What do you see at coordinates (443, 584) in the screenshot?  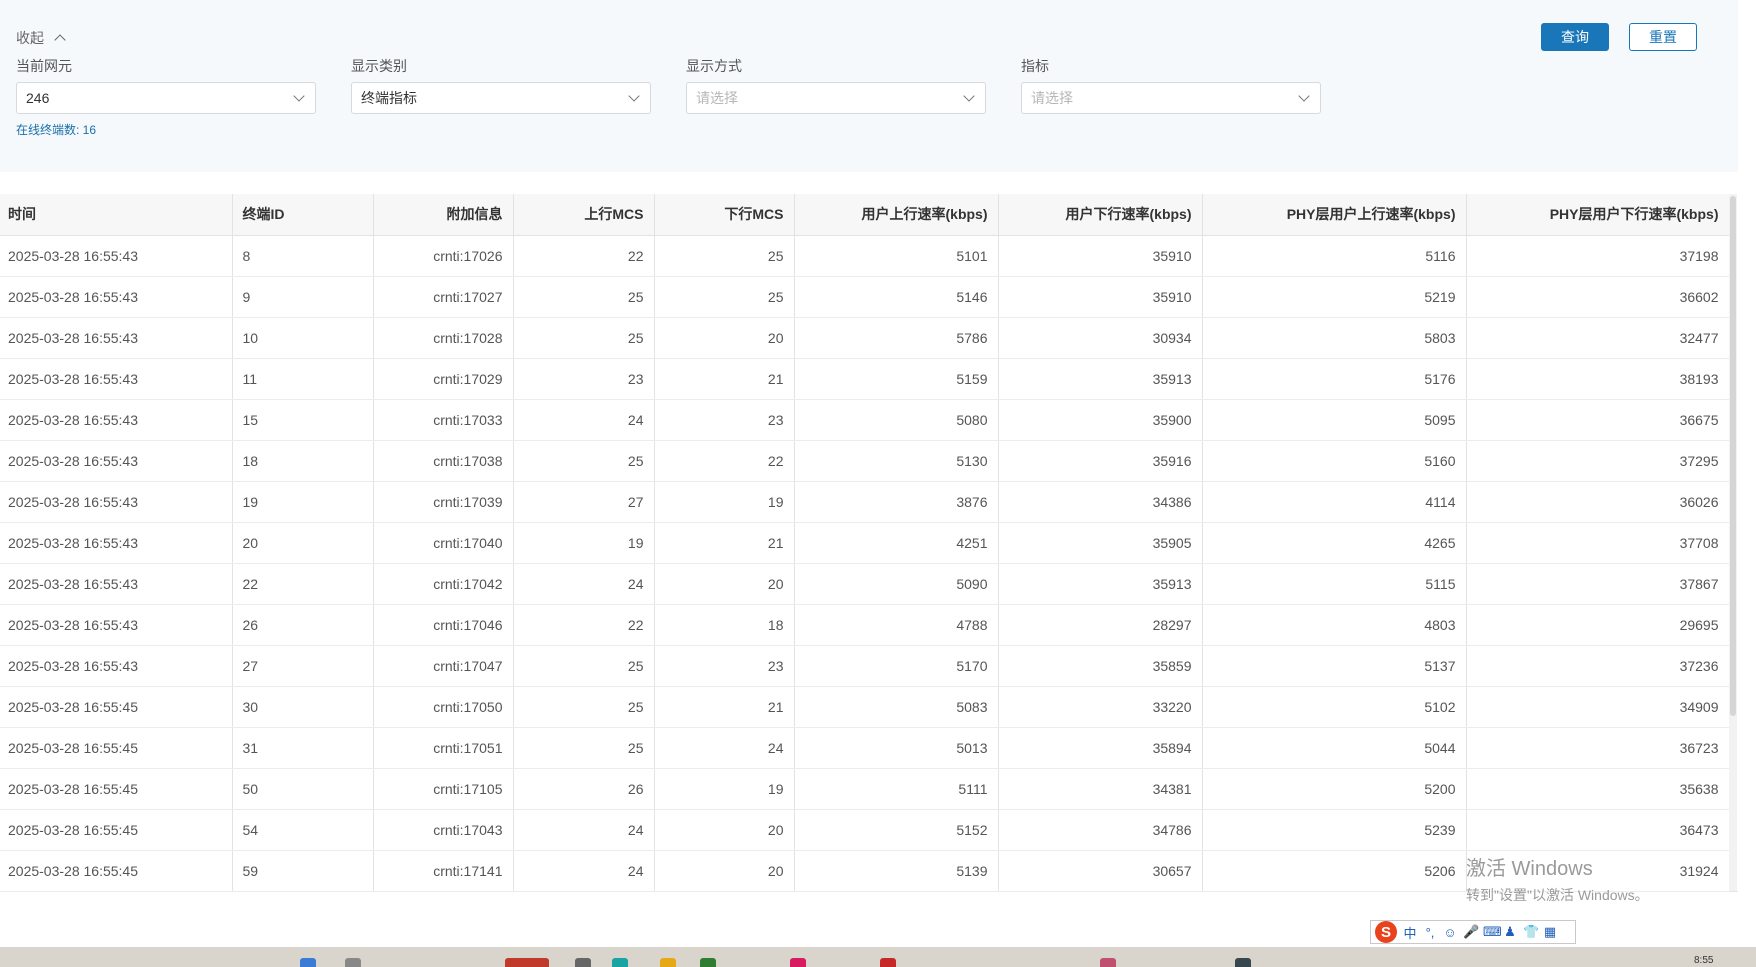 I see `cell-extra-info: crnti:17042` at bounding box center [443, 584].